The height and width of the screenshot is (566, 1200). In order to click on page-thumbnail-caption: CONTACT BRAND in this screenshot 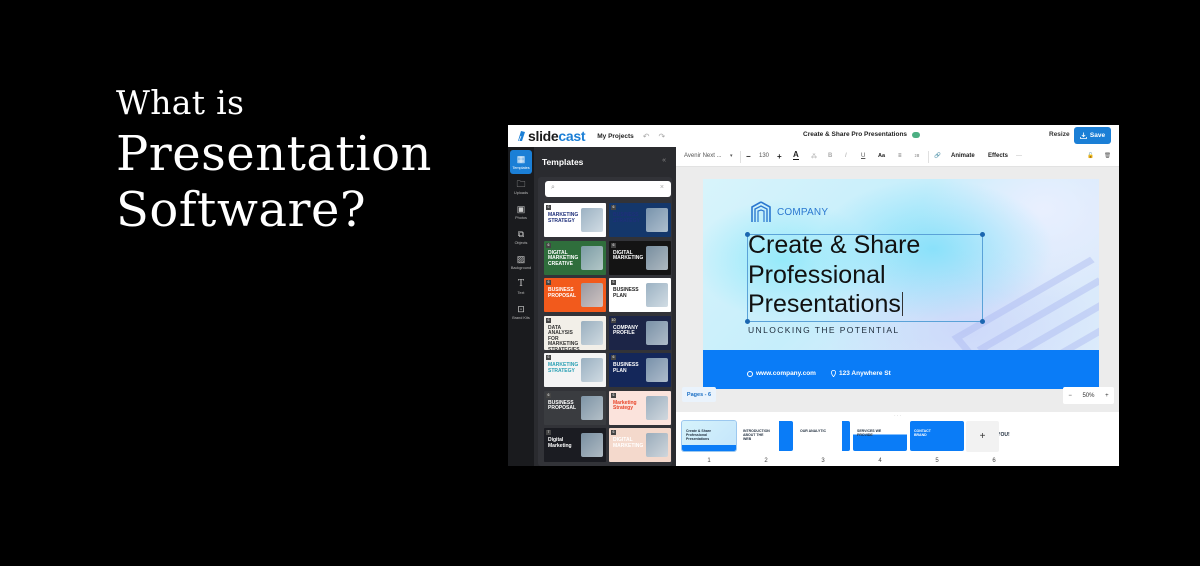, I will do `click(922, 433)`.